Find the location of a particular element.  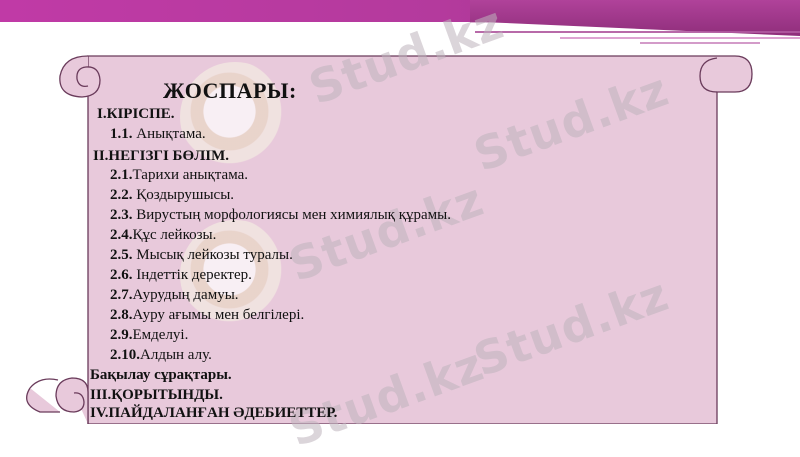

toc-item-text: Емделуі. is located at coordinates (160, 335).